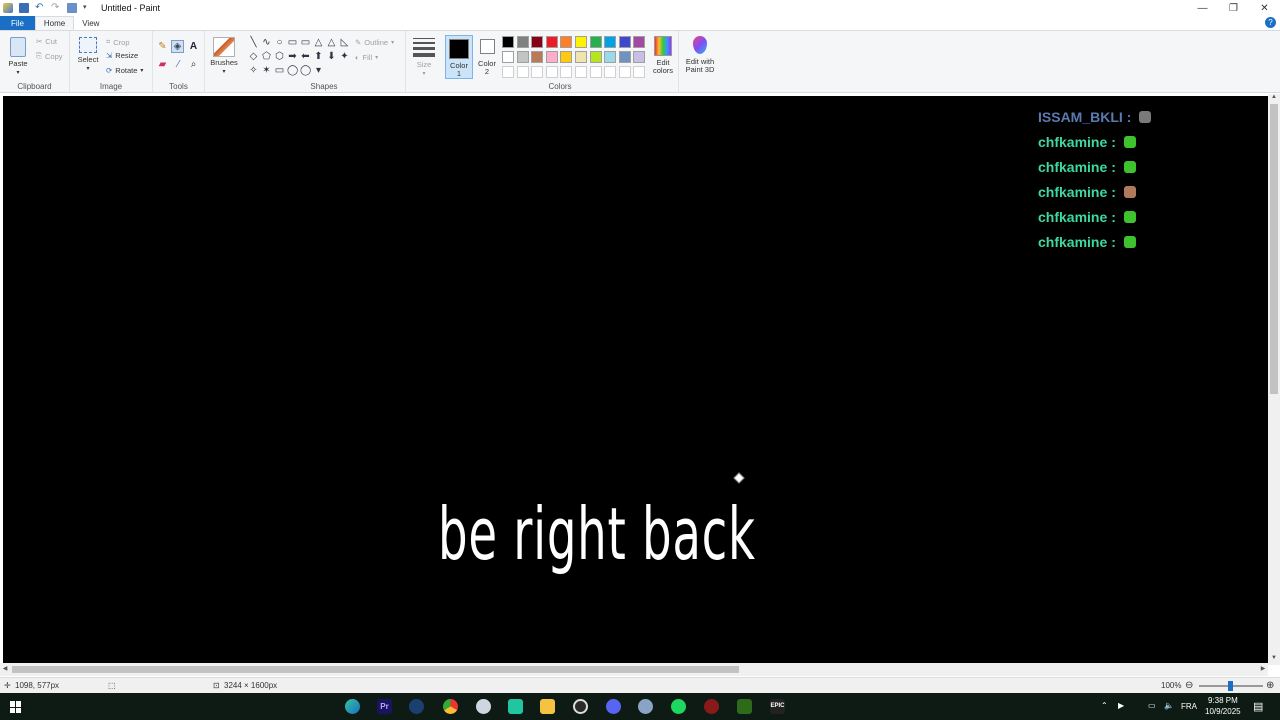  I want to click on shape-up-arrow-icon: ⬆, so click(318, 56).